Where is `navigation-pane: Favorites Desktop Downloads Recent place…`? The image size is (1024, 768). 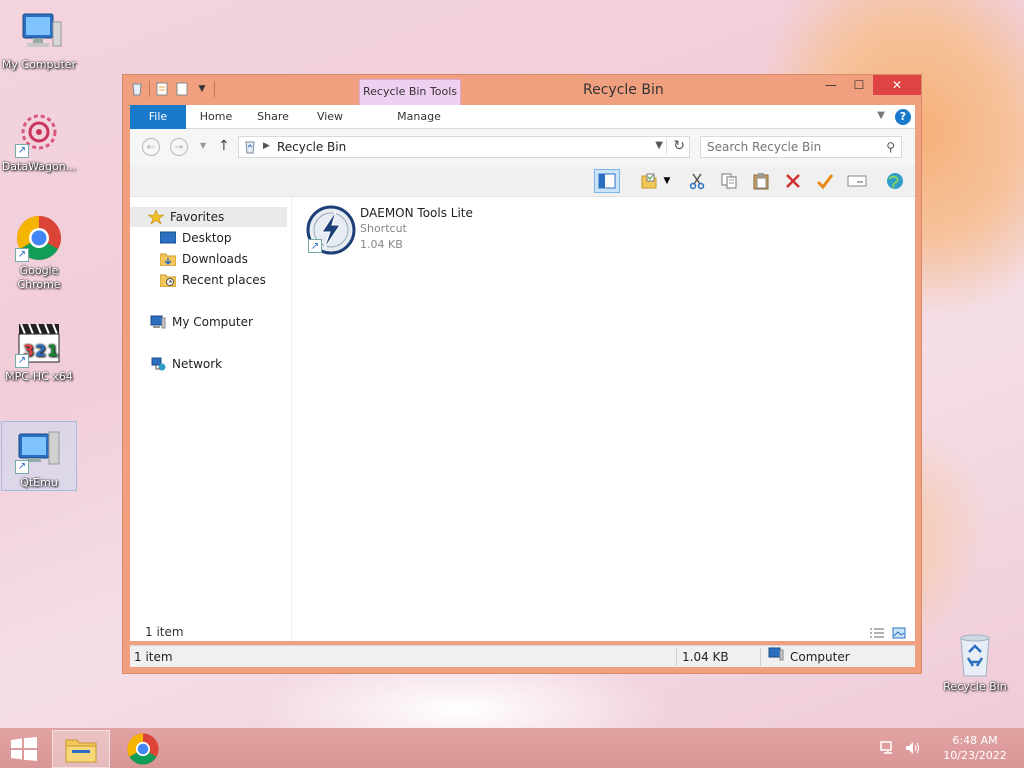
navigation-pane: Favorites Desktop Downloads Recent place… is located at coordinates (211, 419).